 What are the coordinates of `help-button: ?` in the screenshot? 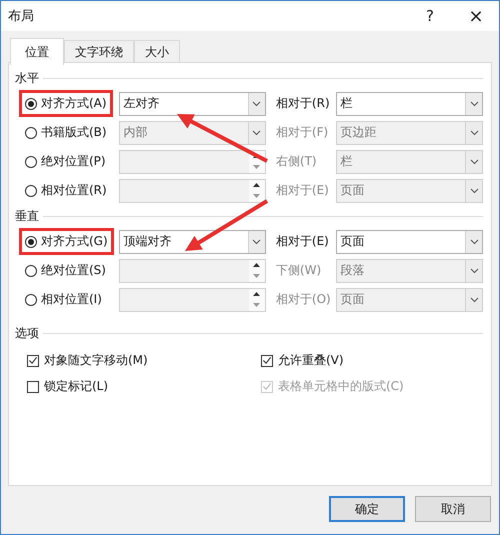 It's located at (430, 16).